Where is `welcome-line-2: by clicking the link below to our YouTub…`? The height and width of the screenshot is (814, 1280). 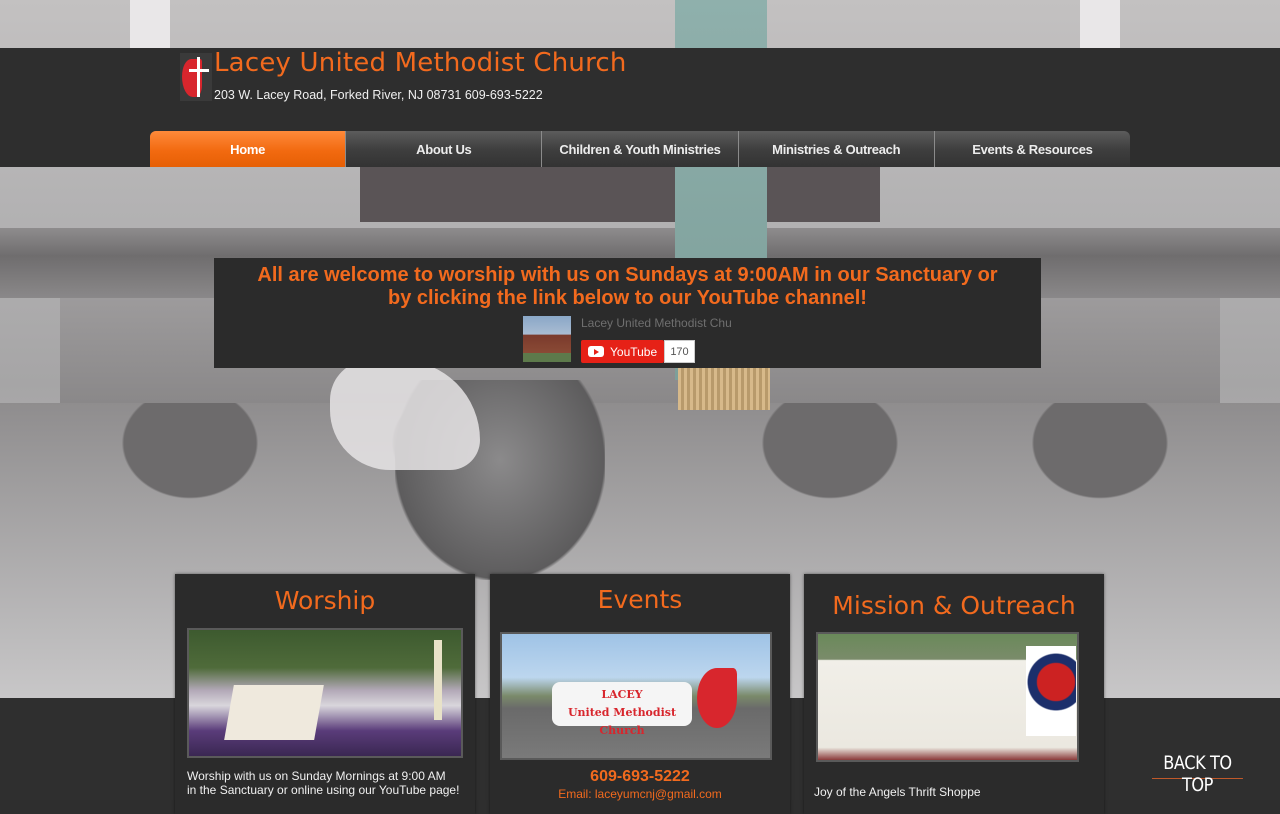 welcome-line-2: by clicking the link below to our YouTub… is located at coordinates (627, 298).